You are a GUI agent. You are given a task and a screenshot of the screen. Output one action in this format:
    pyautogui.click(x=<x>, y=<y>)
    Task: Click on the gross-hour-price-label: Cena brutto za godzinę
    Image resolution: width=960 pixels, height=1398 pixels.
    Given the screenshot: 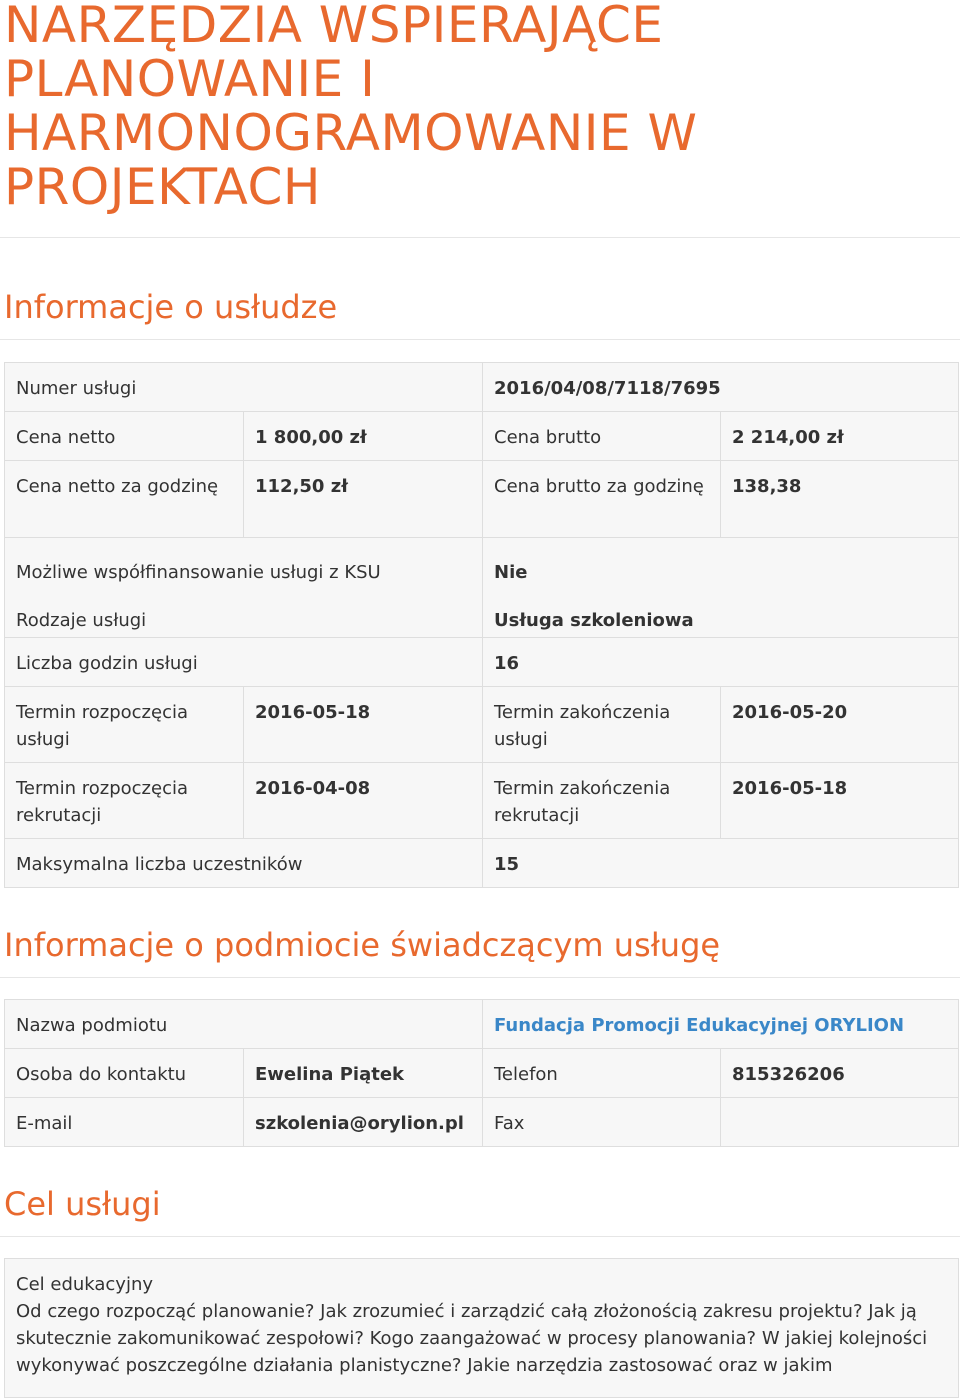 What is the action you would take?
    pyautogui.click(x=601, y=499)
    